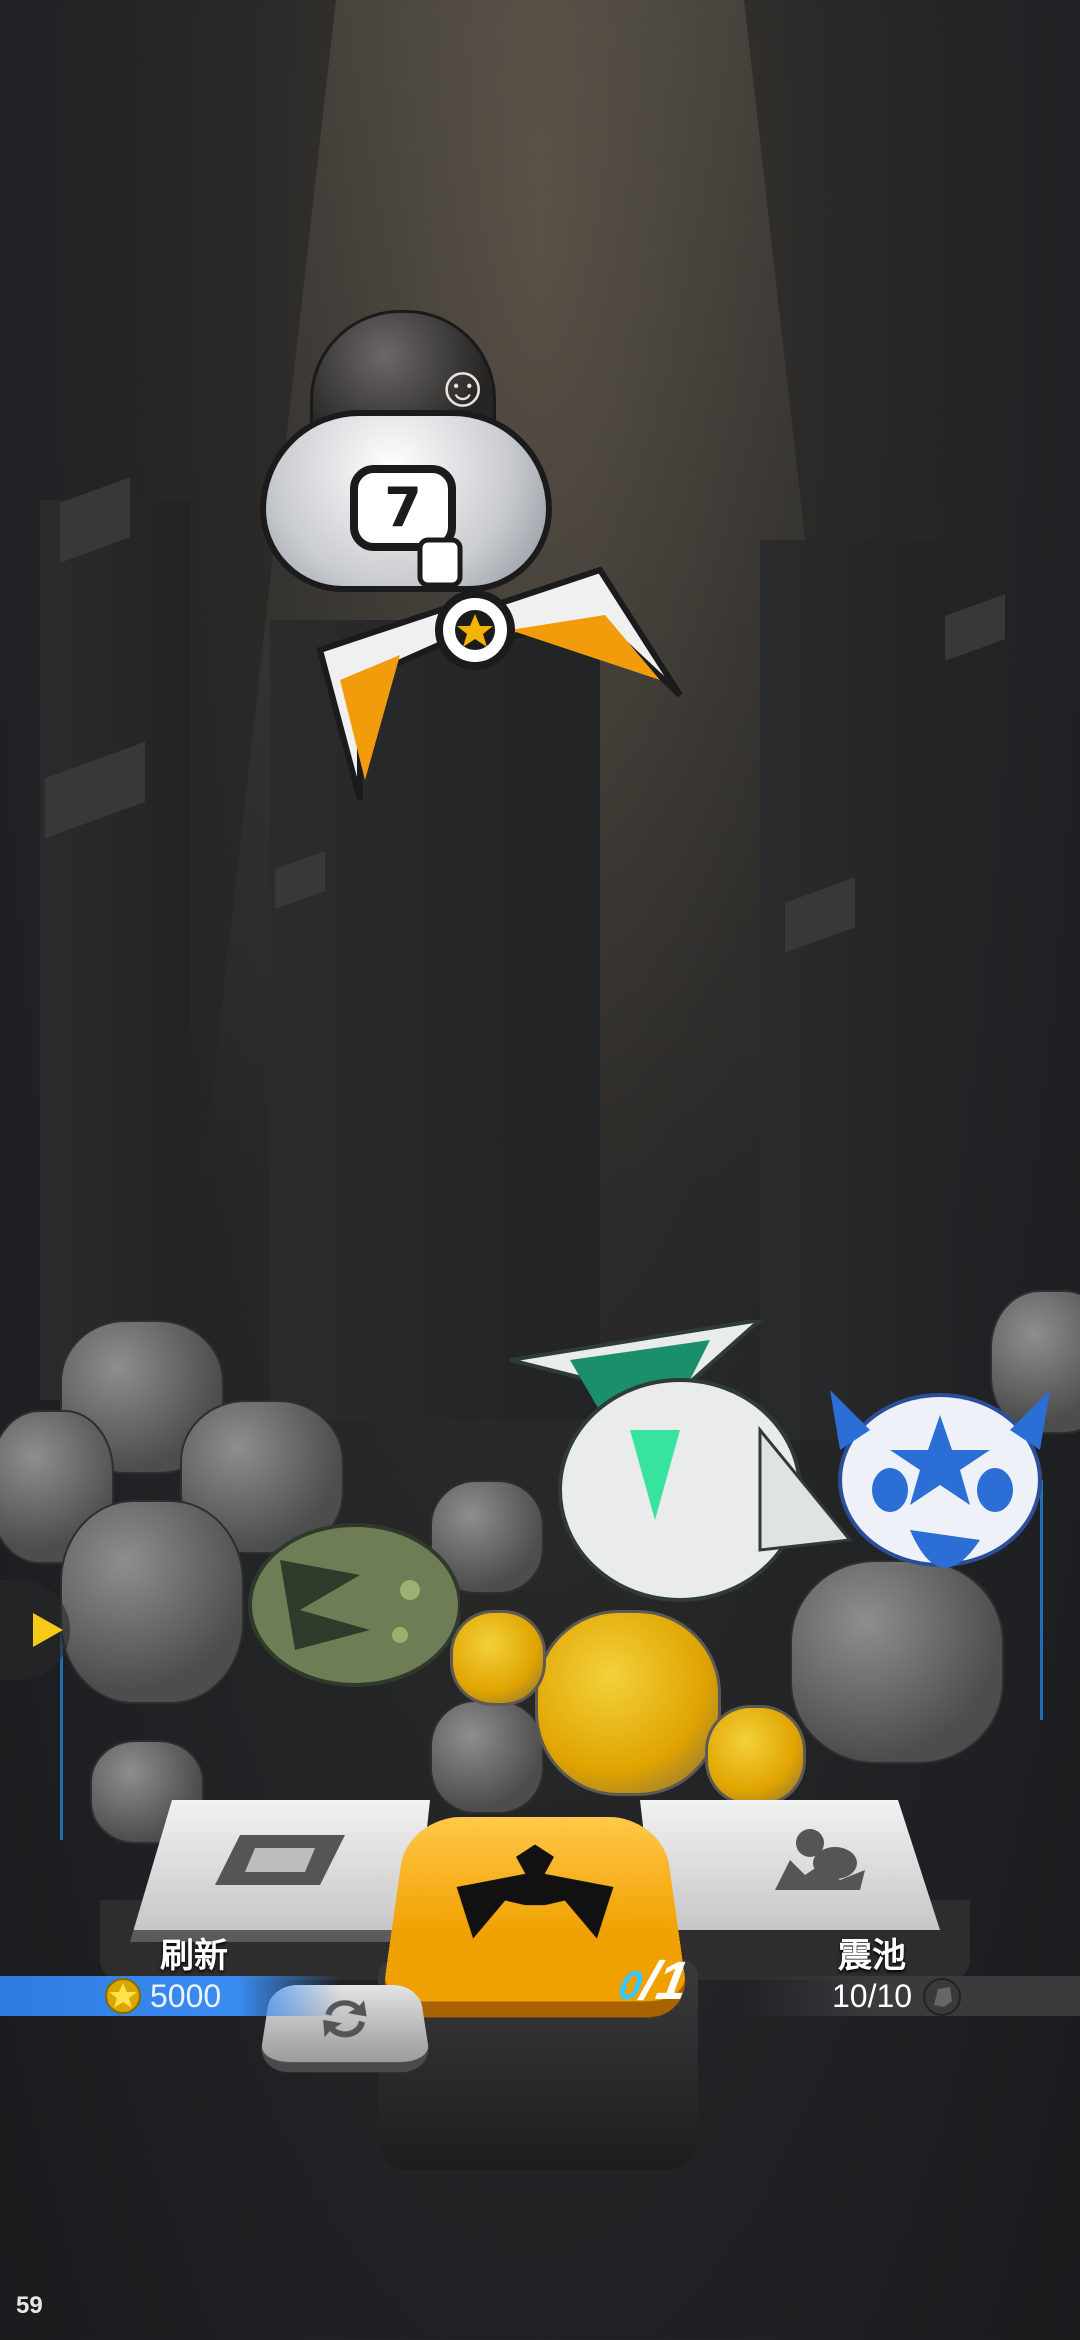 This screenshot has width=1080, height=2340. What do you see at coordinates (535, 1891) in the screenshot?
I see `claw-icon` at bounding box center [535, 1891].